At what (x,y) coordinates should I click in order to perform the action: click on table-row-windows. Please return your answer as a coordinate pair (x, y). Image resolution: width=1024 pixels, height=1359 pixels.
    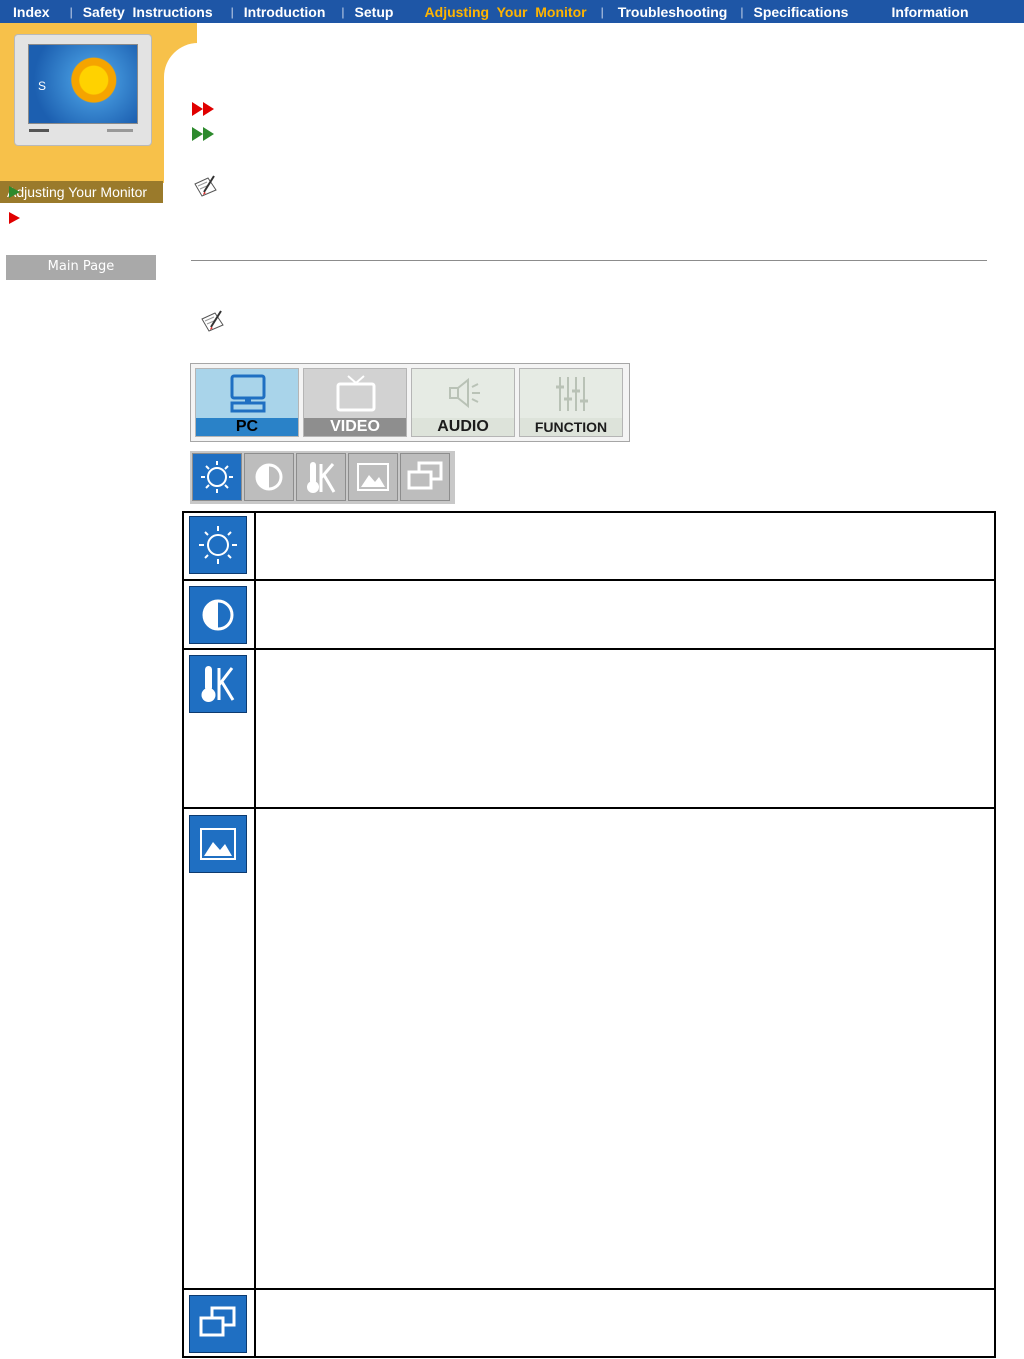
    Looking at the image, I should click on (589, 1323).